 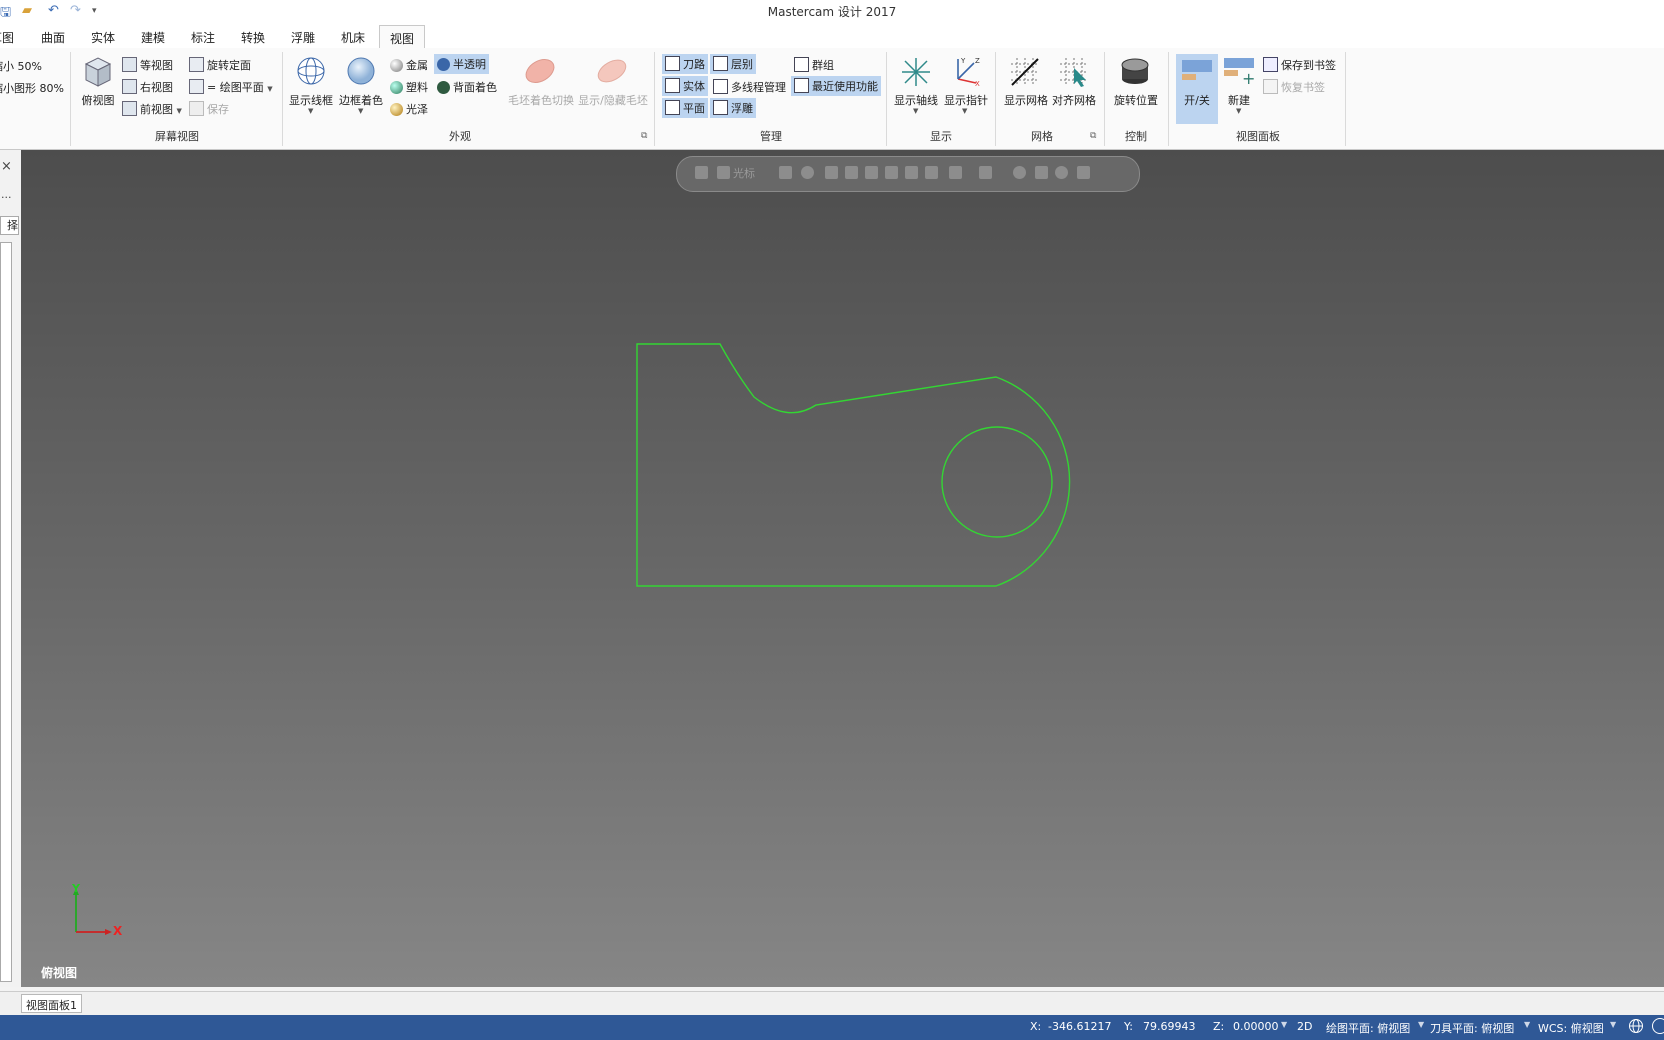 I want to click on show-axes-icon, so click(x=916, y=73).